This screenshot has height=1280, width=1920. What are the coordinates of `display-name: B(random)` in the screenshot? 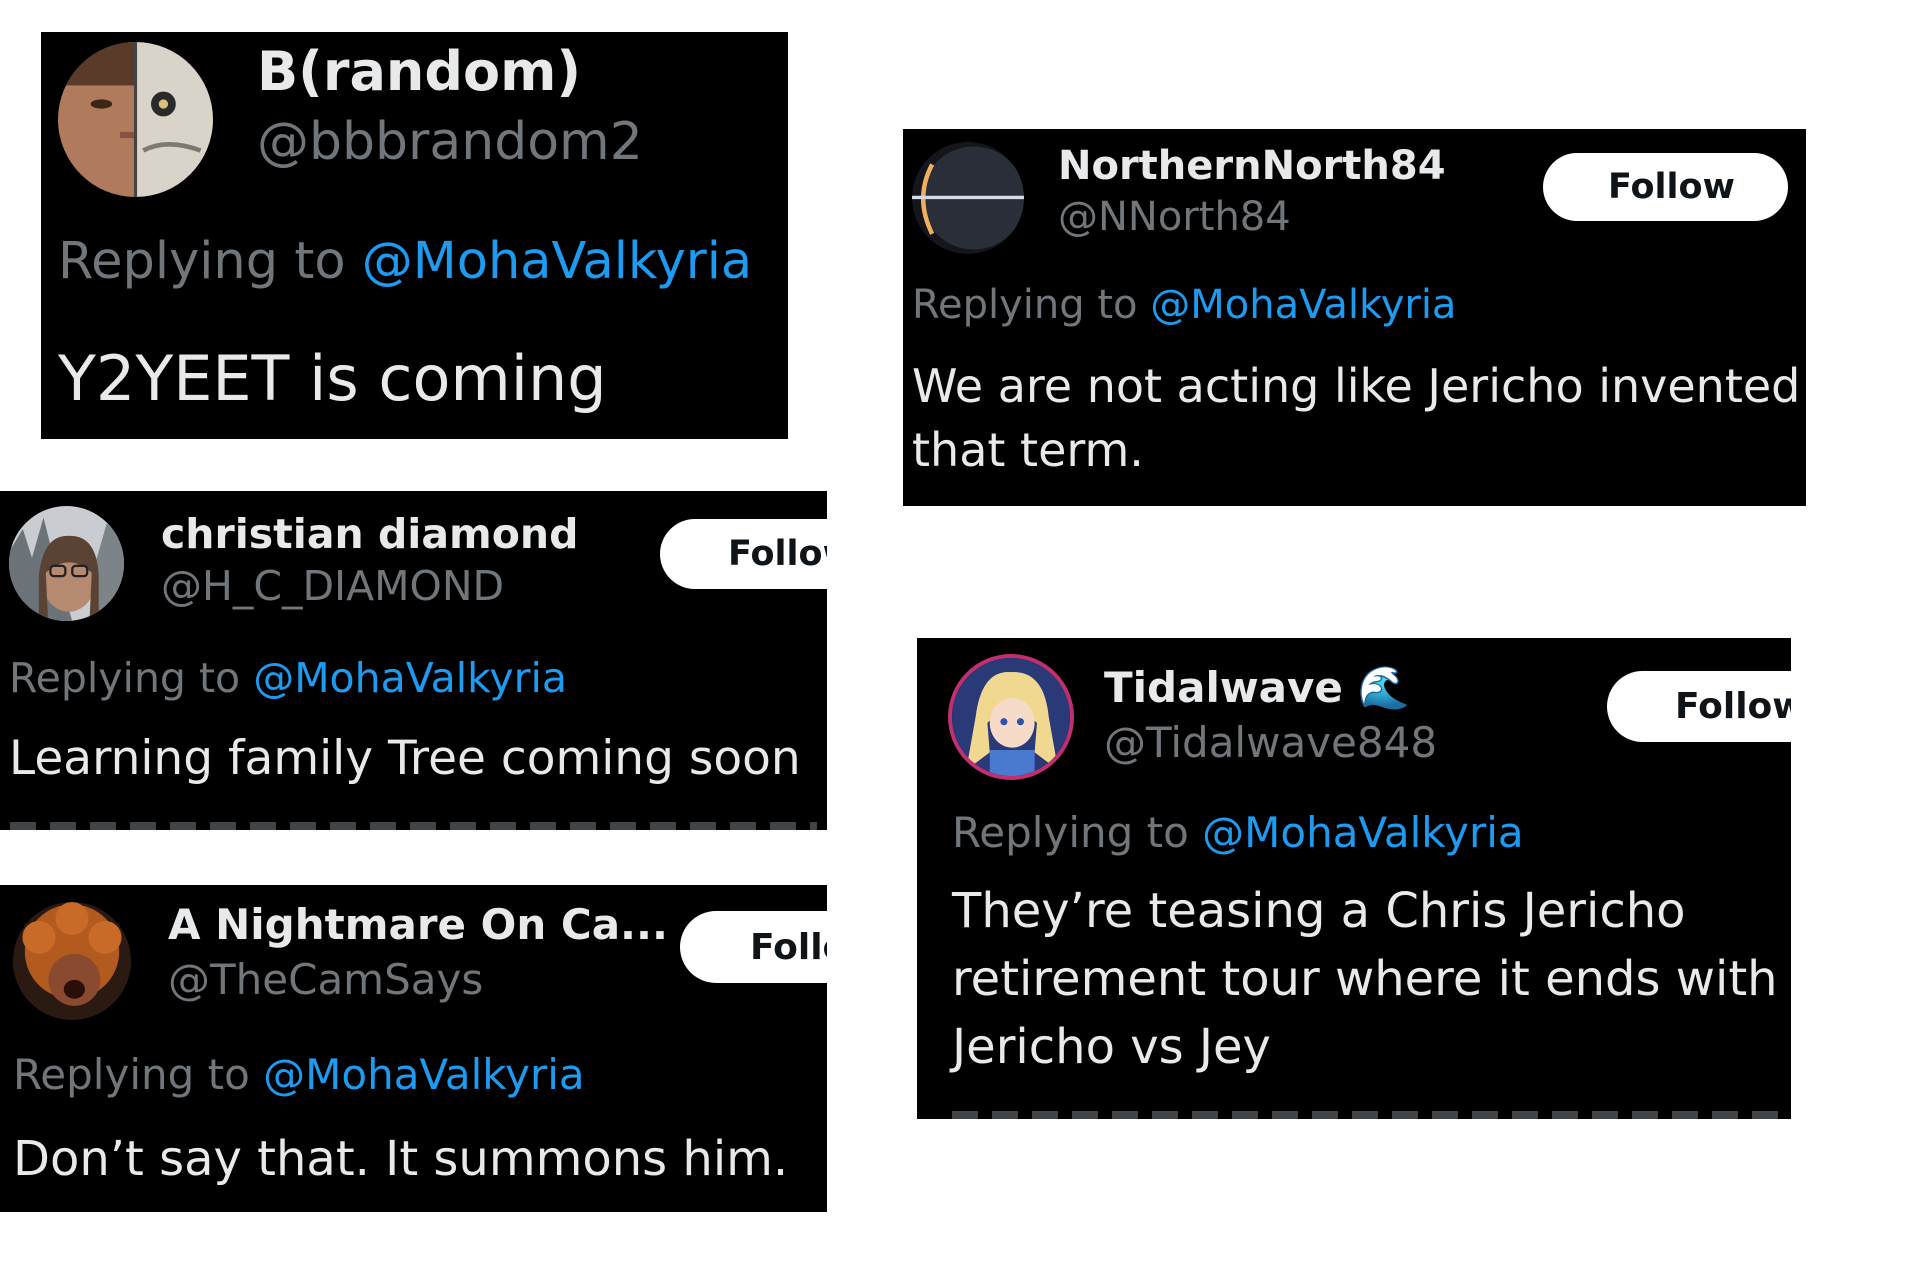 It's located at (419, 71).